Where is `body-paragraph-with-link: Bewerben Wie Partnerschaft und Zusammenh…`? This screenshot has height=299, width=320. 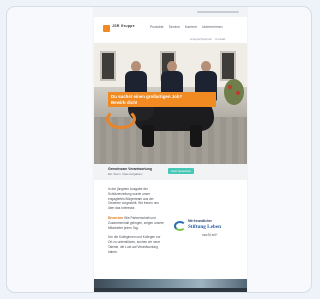
body-paragraph-with-link: Bewerben Wie Partnerschaft und Zusammenh… is located at coordinates (136, 223).